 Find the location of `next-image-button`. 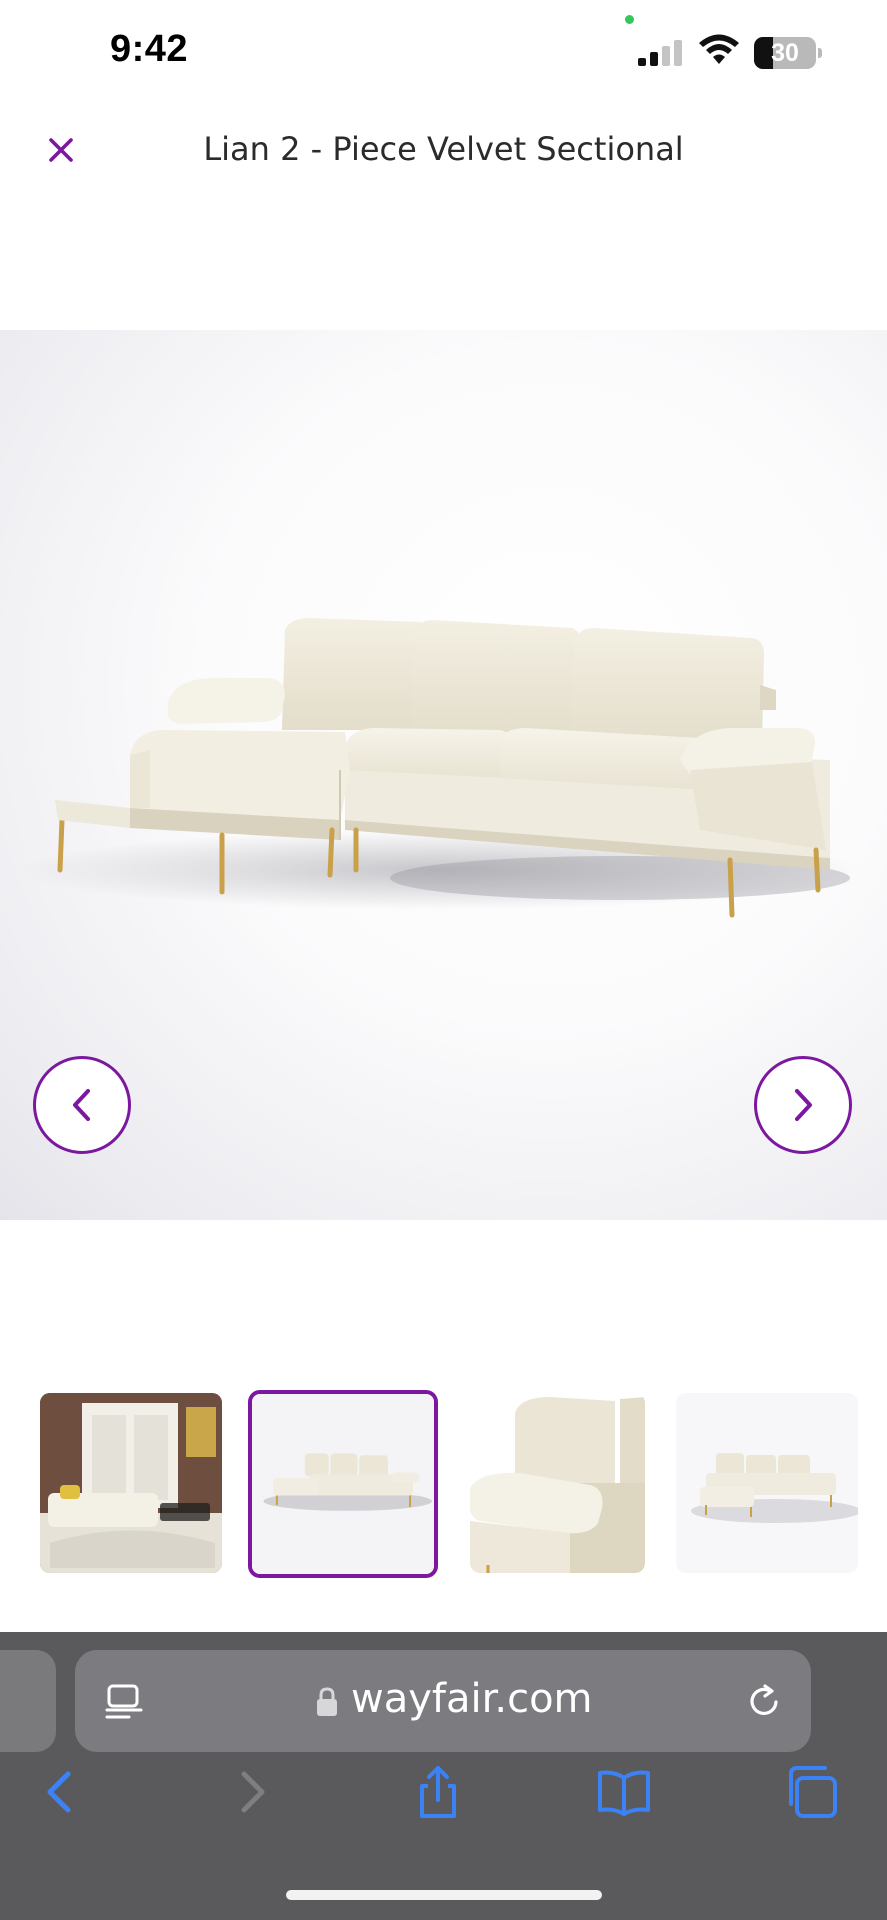

next-image-button is located at coordinates (803, 1105).